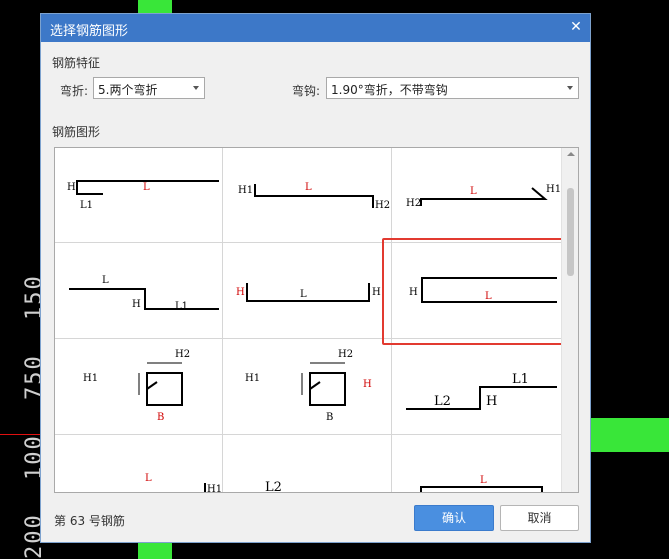  What do you see at coordinates (139, 464) in the screenshot?
I see `shape-cell: L H1 H2` at bounding box center [139, 464].